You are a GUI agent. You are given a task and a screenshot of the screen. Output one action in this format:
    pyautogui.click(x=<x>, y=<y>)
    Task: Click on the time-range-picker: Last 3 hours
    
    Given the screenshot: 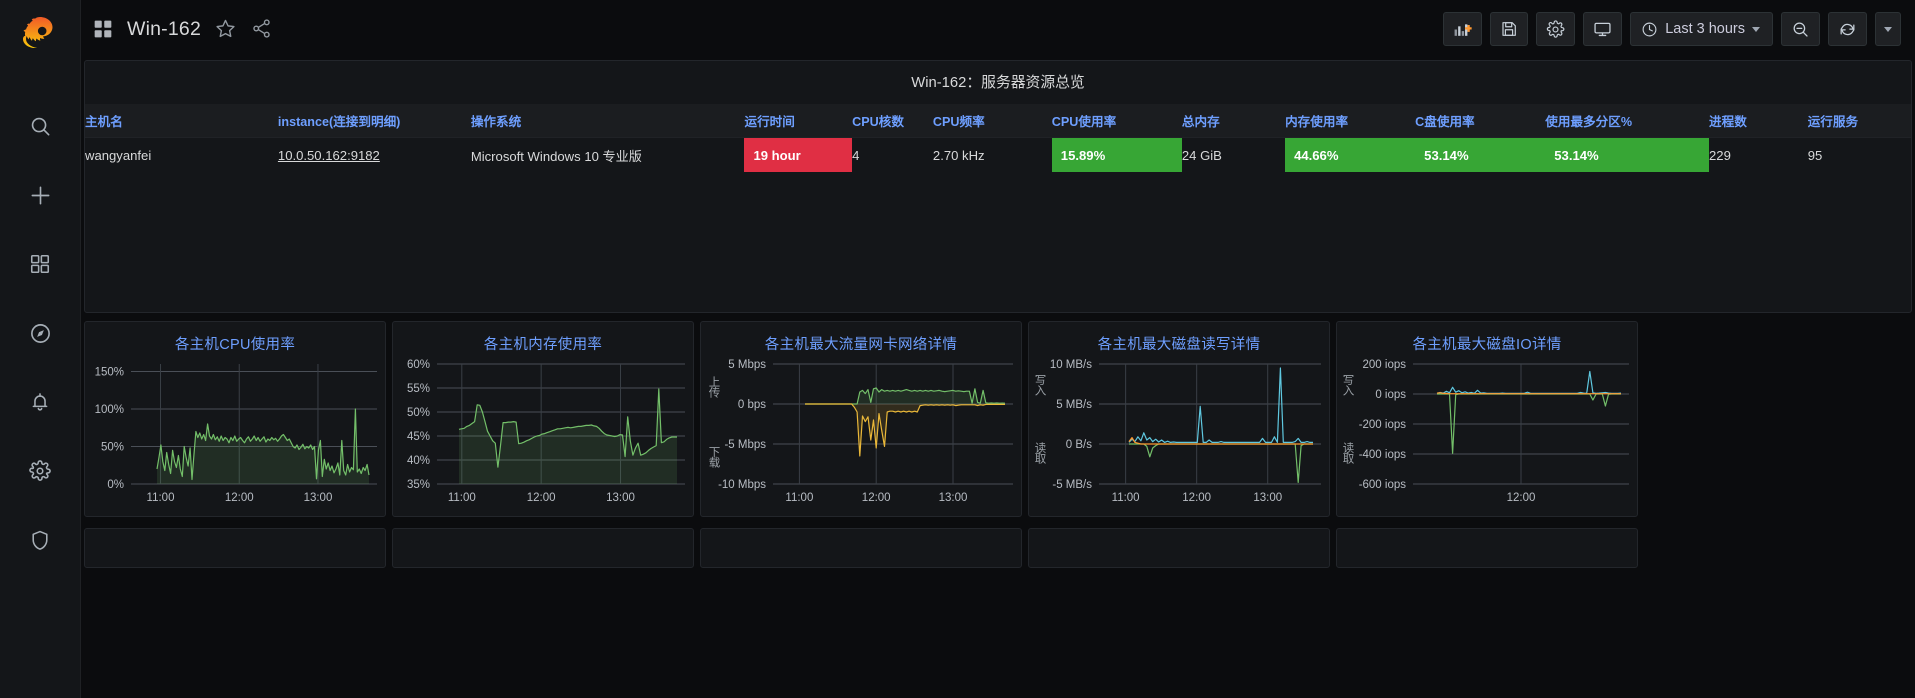 What is the action you would take?
    pyautogui.click(x=1701, y=29)
    